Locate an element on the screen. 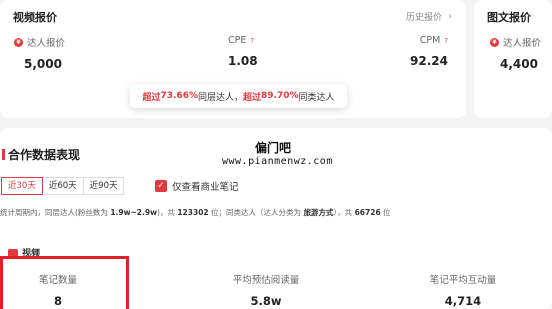 This screenshot has width=552, height=309. range-60-button: 近60天 is located at coordinates (62, 186).